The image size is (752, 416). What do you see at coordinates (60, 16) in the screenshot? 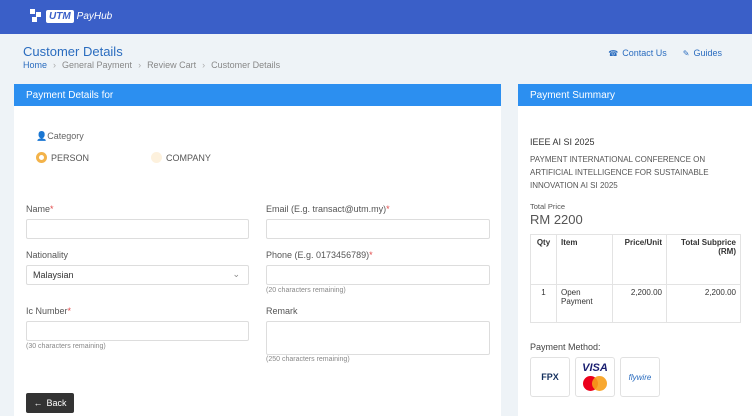
I see `logo-box-text: UTM` at bounding box center [60, 16].